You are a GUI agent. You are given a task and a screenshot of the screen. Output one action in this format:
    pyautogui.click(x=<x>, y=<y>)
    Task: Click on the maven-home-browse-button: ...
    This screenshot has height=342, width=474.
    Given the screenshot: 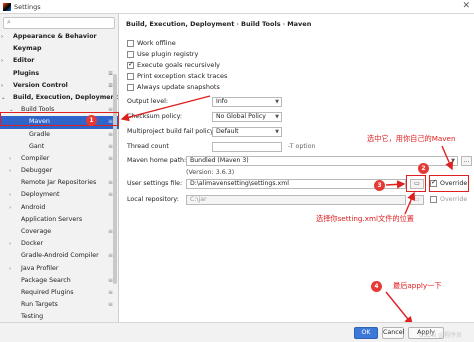 What is the action you would take?
    pyautogui.click(x=466, y=161)
    